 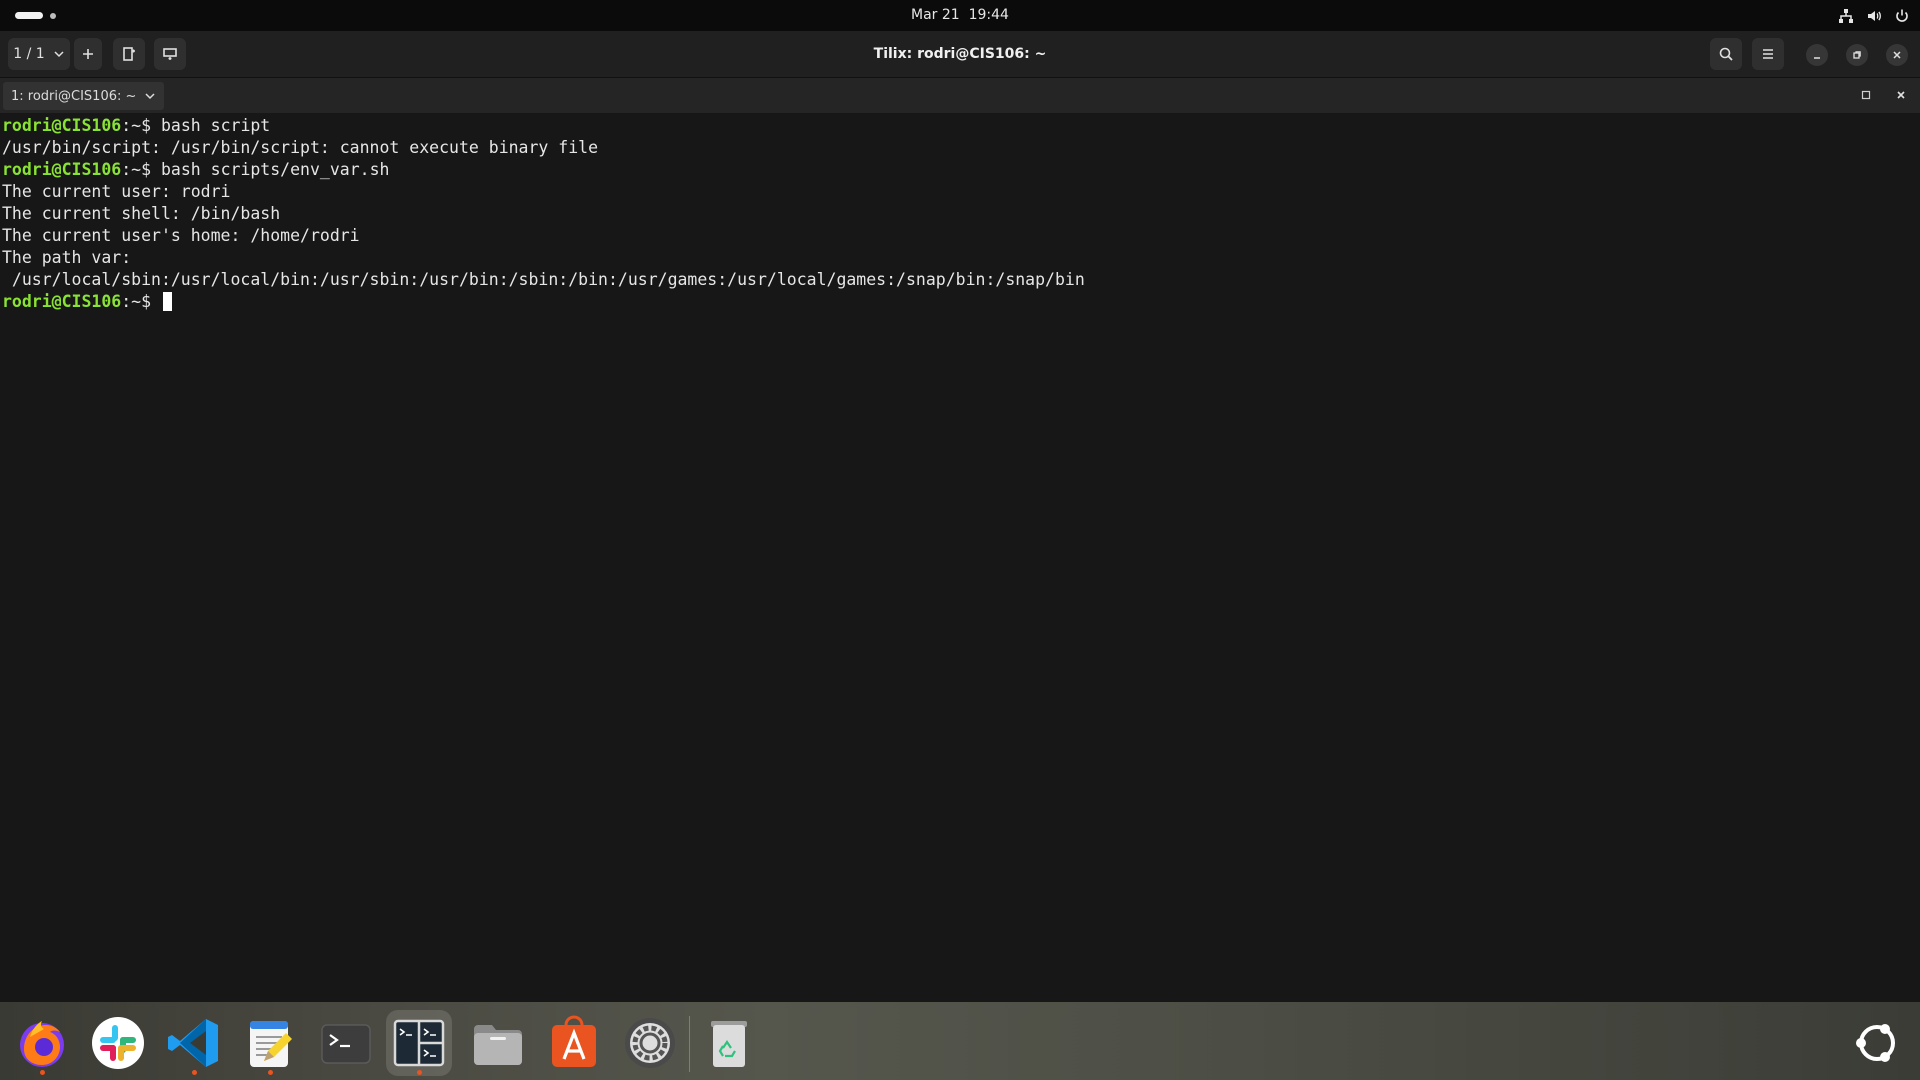 I want to click on add-session-button, so click(x=88, y=54).